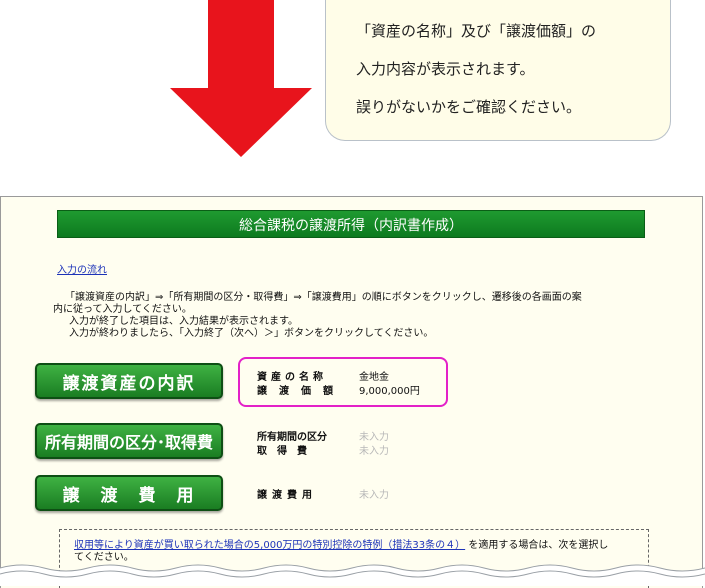 This screenshot has height=588, width=705. Describe the element at coordinates (389, 391) in the screenshot. I see `transfer-price-value: 9,000,000円` at that location.